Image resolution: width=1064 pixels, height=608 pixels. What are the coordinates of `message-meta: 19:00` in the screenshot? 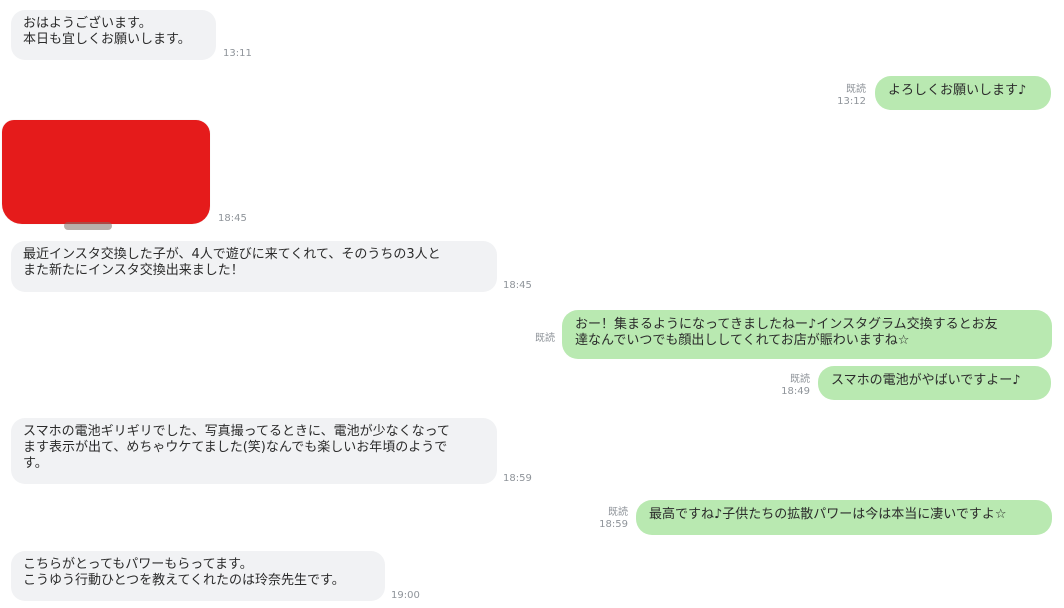 It's located at (411, 596).